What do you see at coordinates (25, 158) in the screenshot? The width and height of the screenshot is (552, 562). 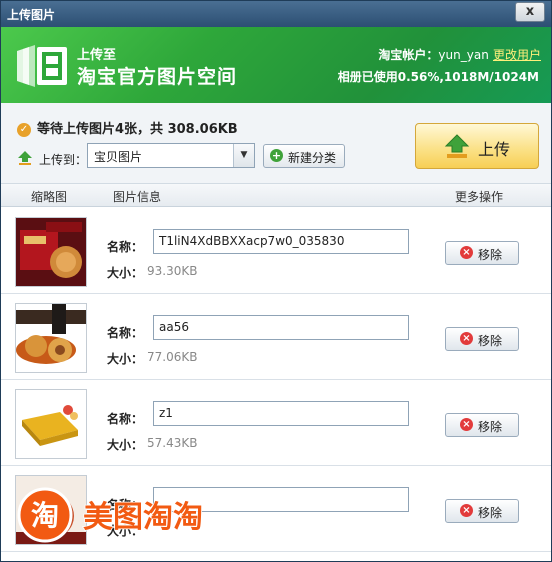 I see `upload-arrow-icon` at bounding box center [25, 158].